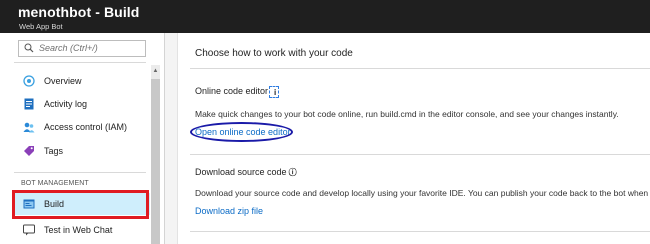 This screenshot has width=650, height=244. What do you see at coordinates (274, 92) in the screenshot?
I see `info-icon: i` at bounding box center [274, 92].